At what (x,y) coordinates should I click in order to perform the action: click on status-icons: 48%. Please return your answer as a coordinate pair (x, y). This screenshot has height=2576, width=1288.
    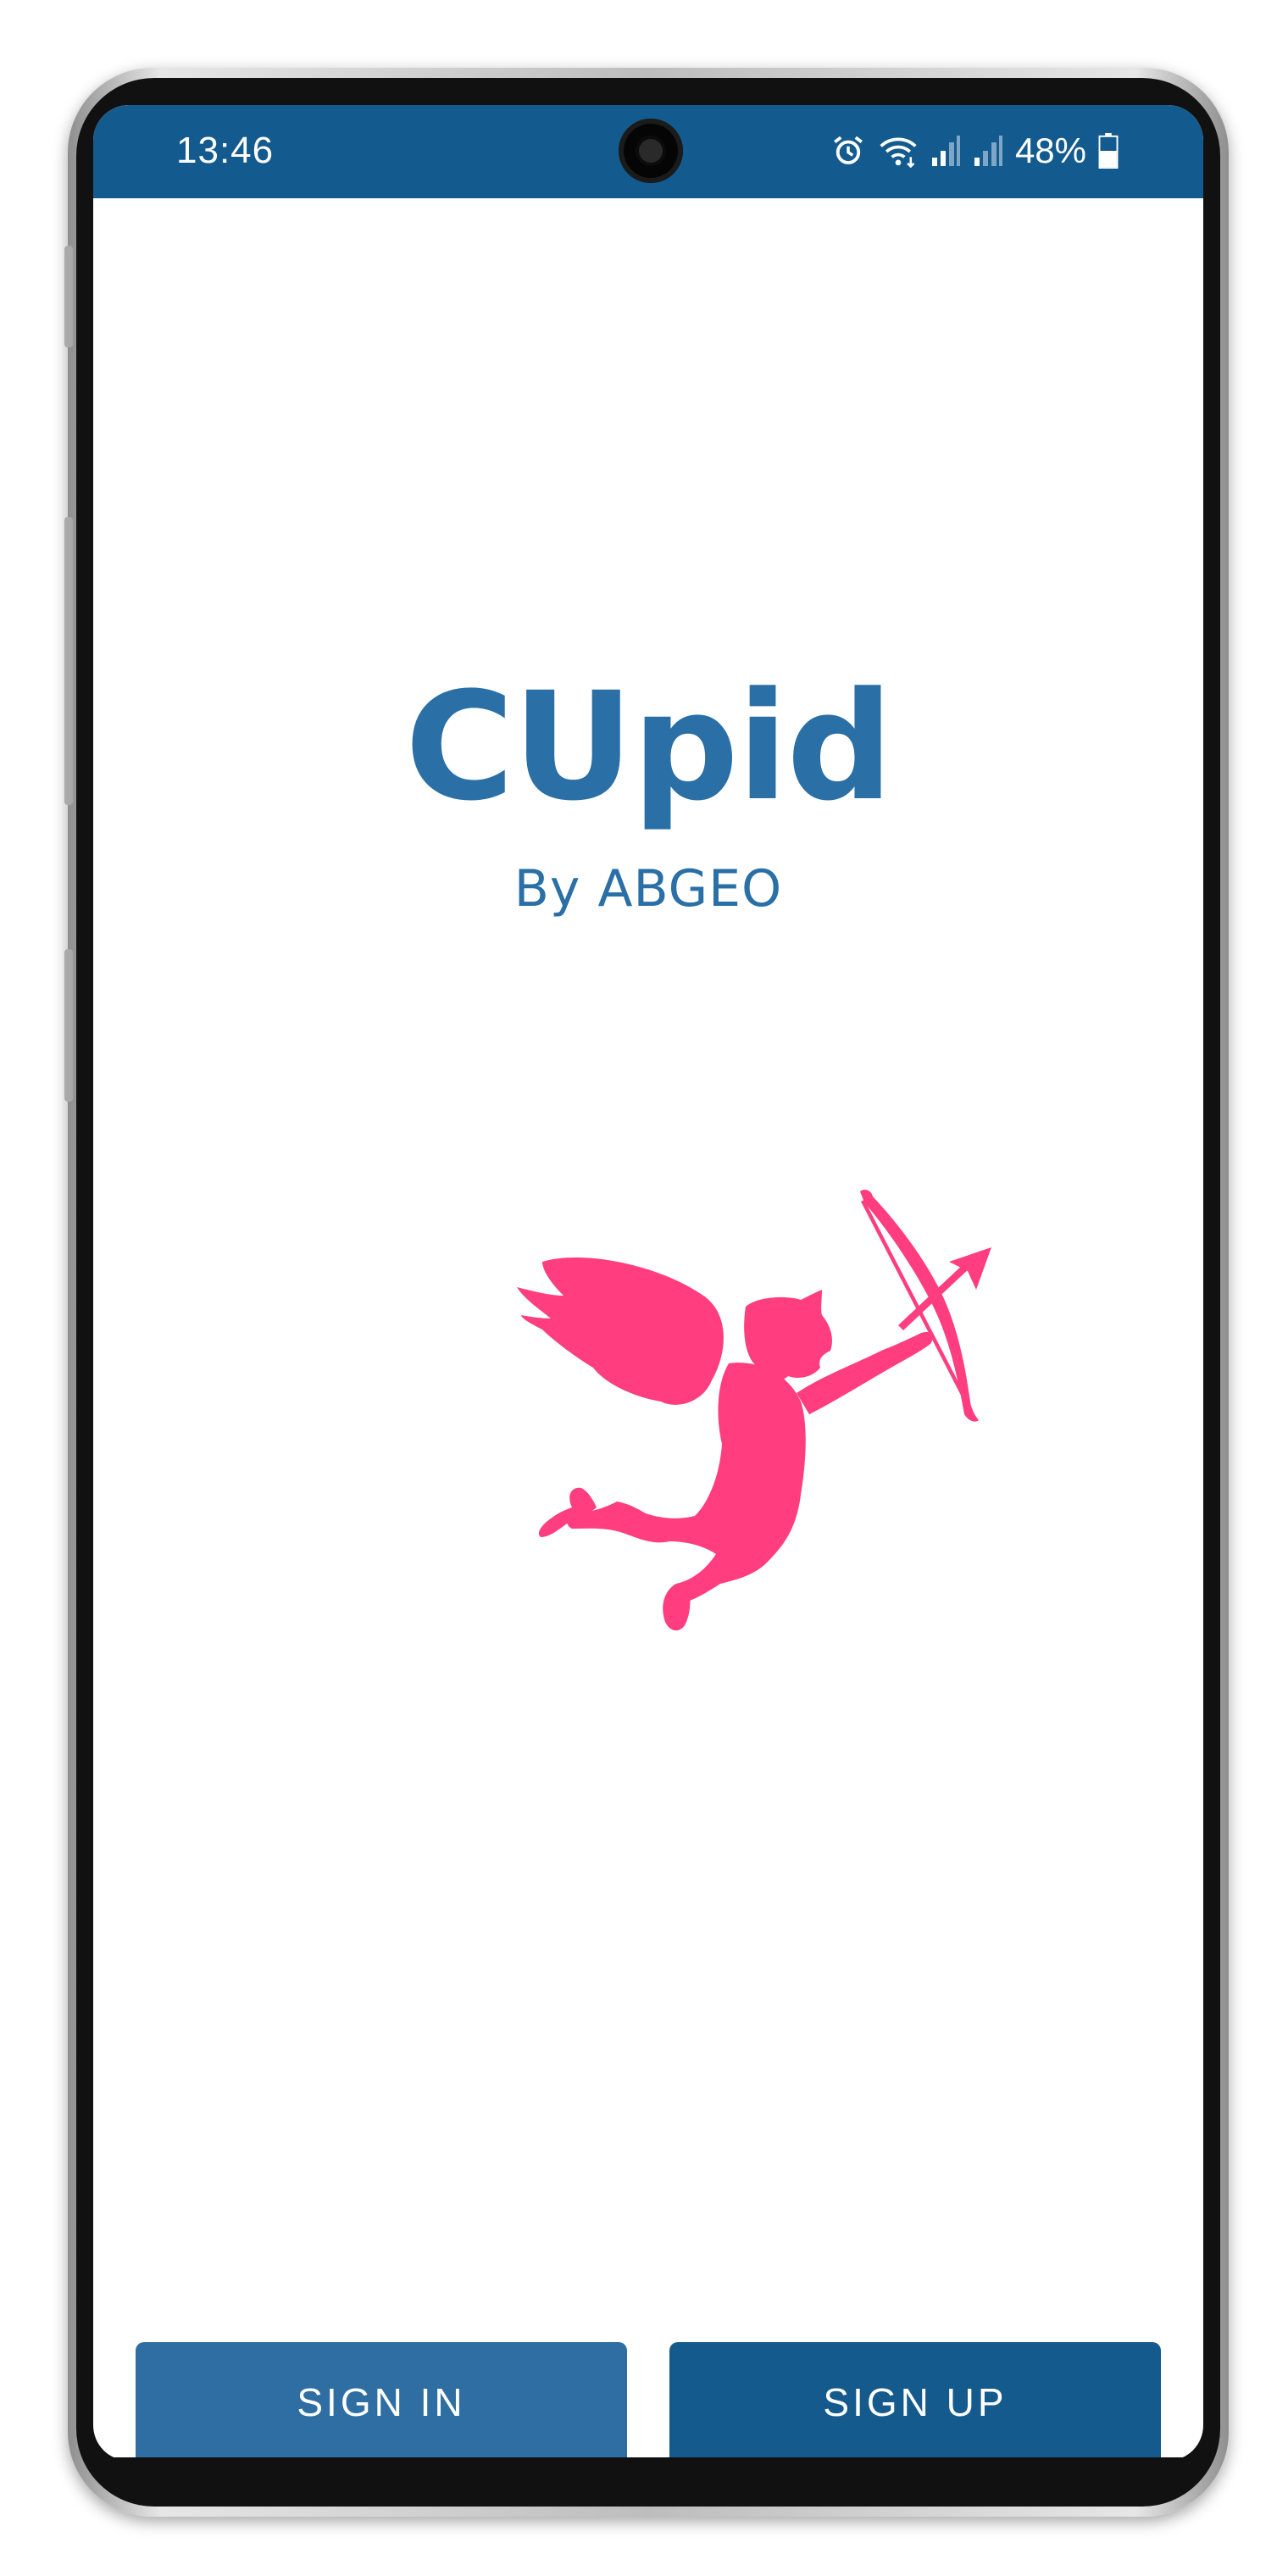
    Looking at the image, I should click on (974, 150).